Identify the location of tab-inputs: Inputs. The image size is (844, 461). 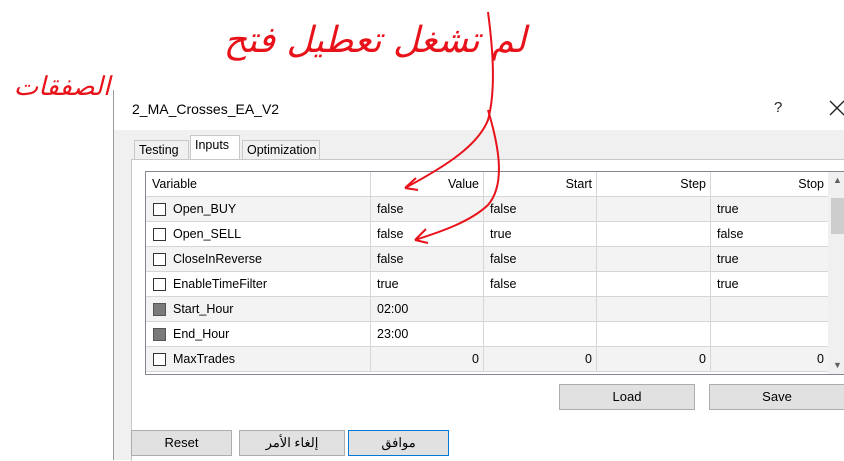
(215, 147).